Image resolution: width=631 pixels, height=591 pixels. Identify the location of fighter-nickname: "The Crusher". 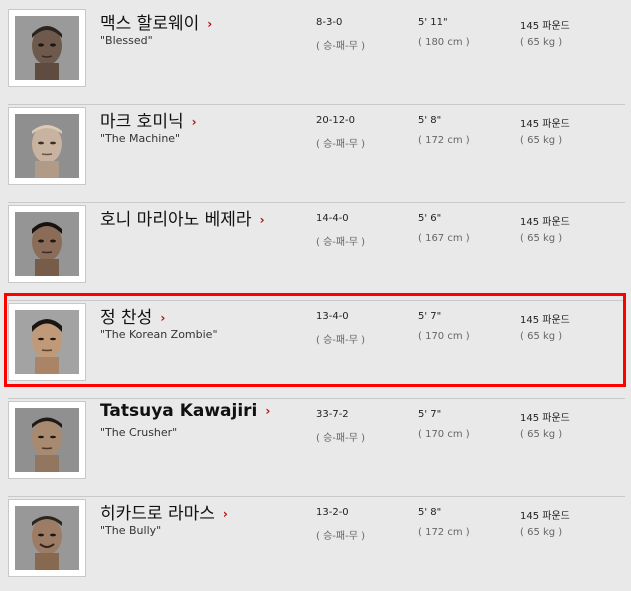
(139, 432).